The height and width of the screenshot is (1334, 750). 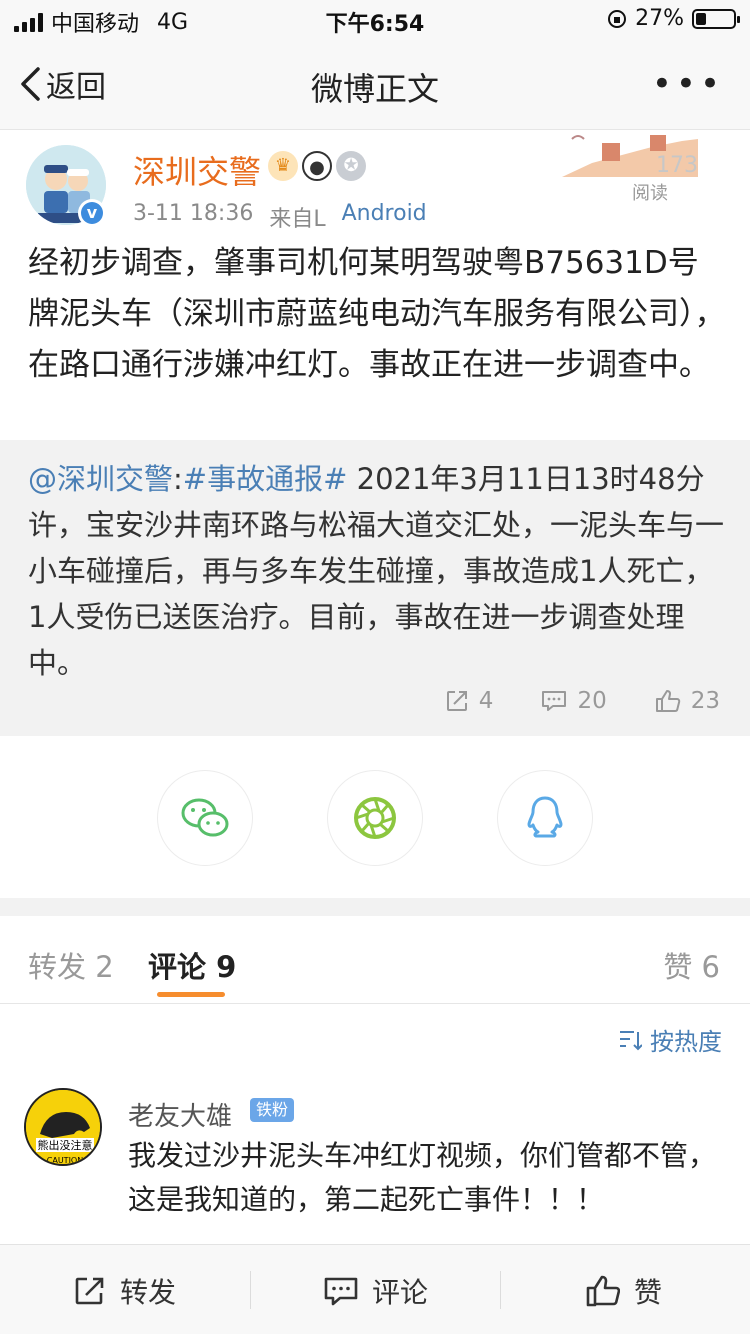 I want to click on battery-icon, so click(x=716, y=18).